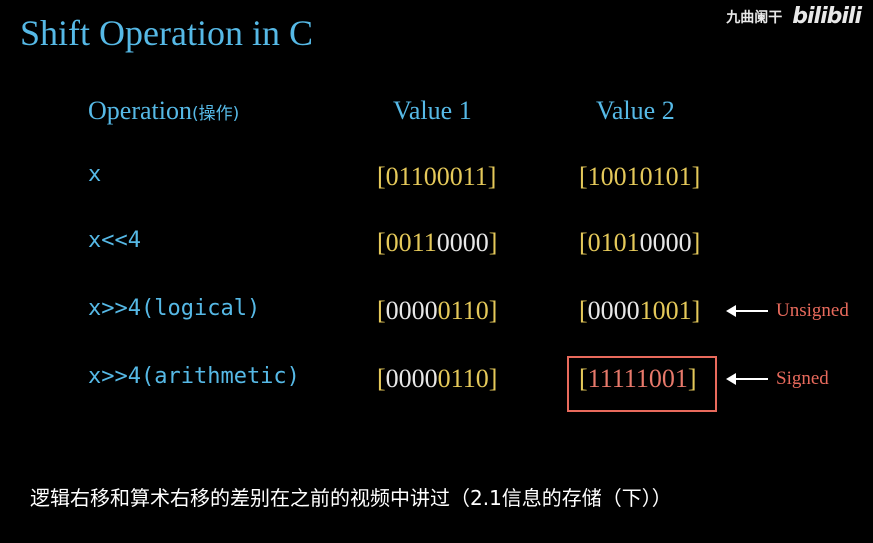  I want to click on row4-value1: [00000110], so click(437, 379).